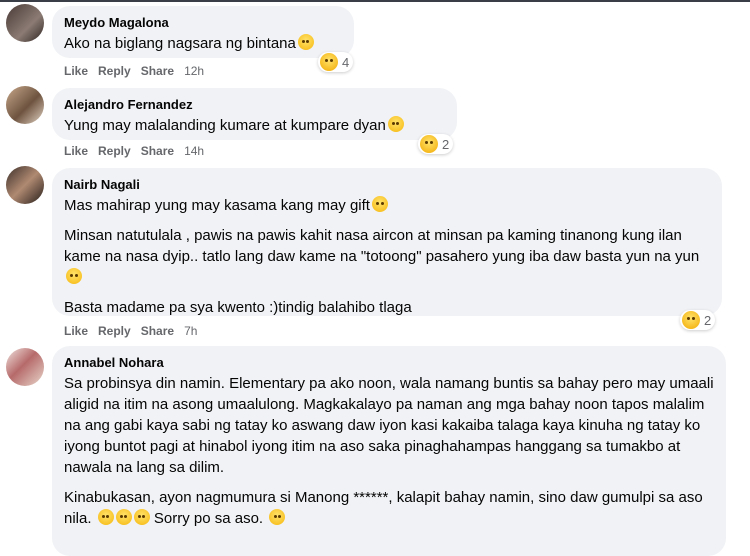 The image size is (750, 556). I want to click on timestamp: 12h, so click(194, 71).